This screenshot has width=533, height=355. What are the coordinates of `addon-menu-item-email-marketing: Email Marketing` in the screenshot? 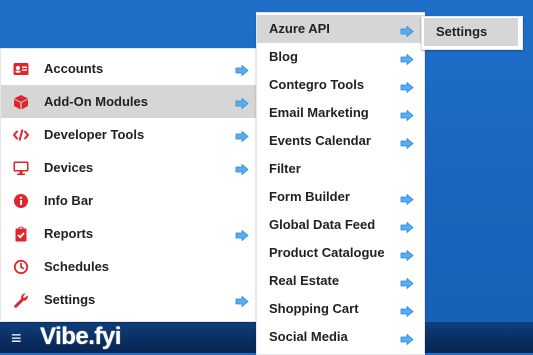 It's located at (340, 113).